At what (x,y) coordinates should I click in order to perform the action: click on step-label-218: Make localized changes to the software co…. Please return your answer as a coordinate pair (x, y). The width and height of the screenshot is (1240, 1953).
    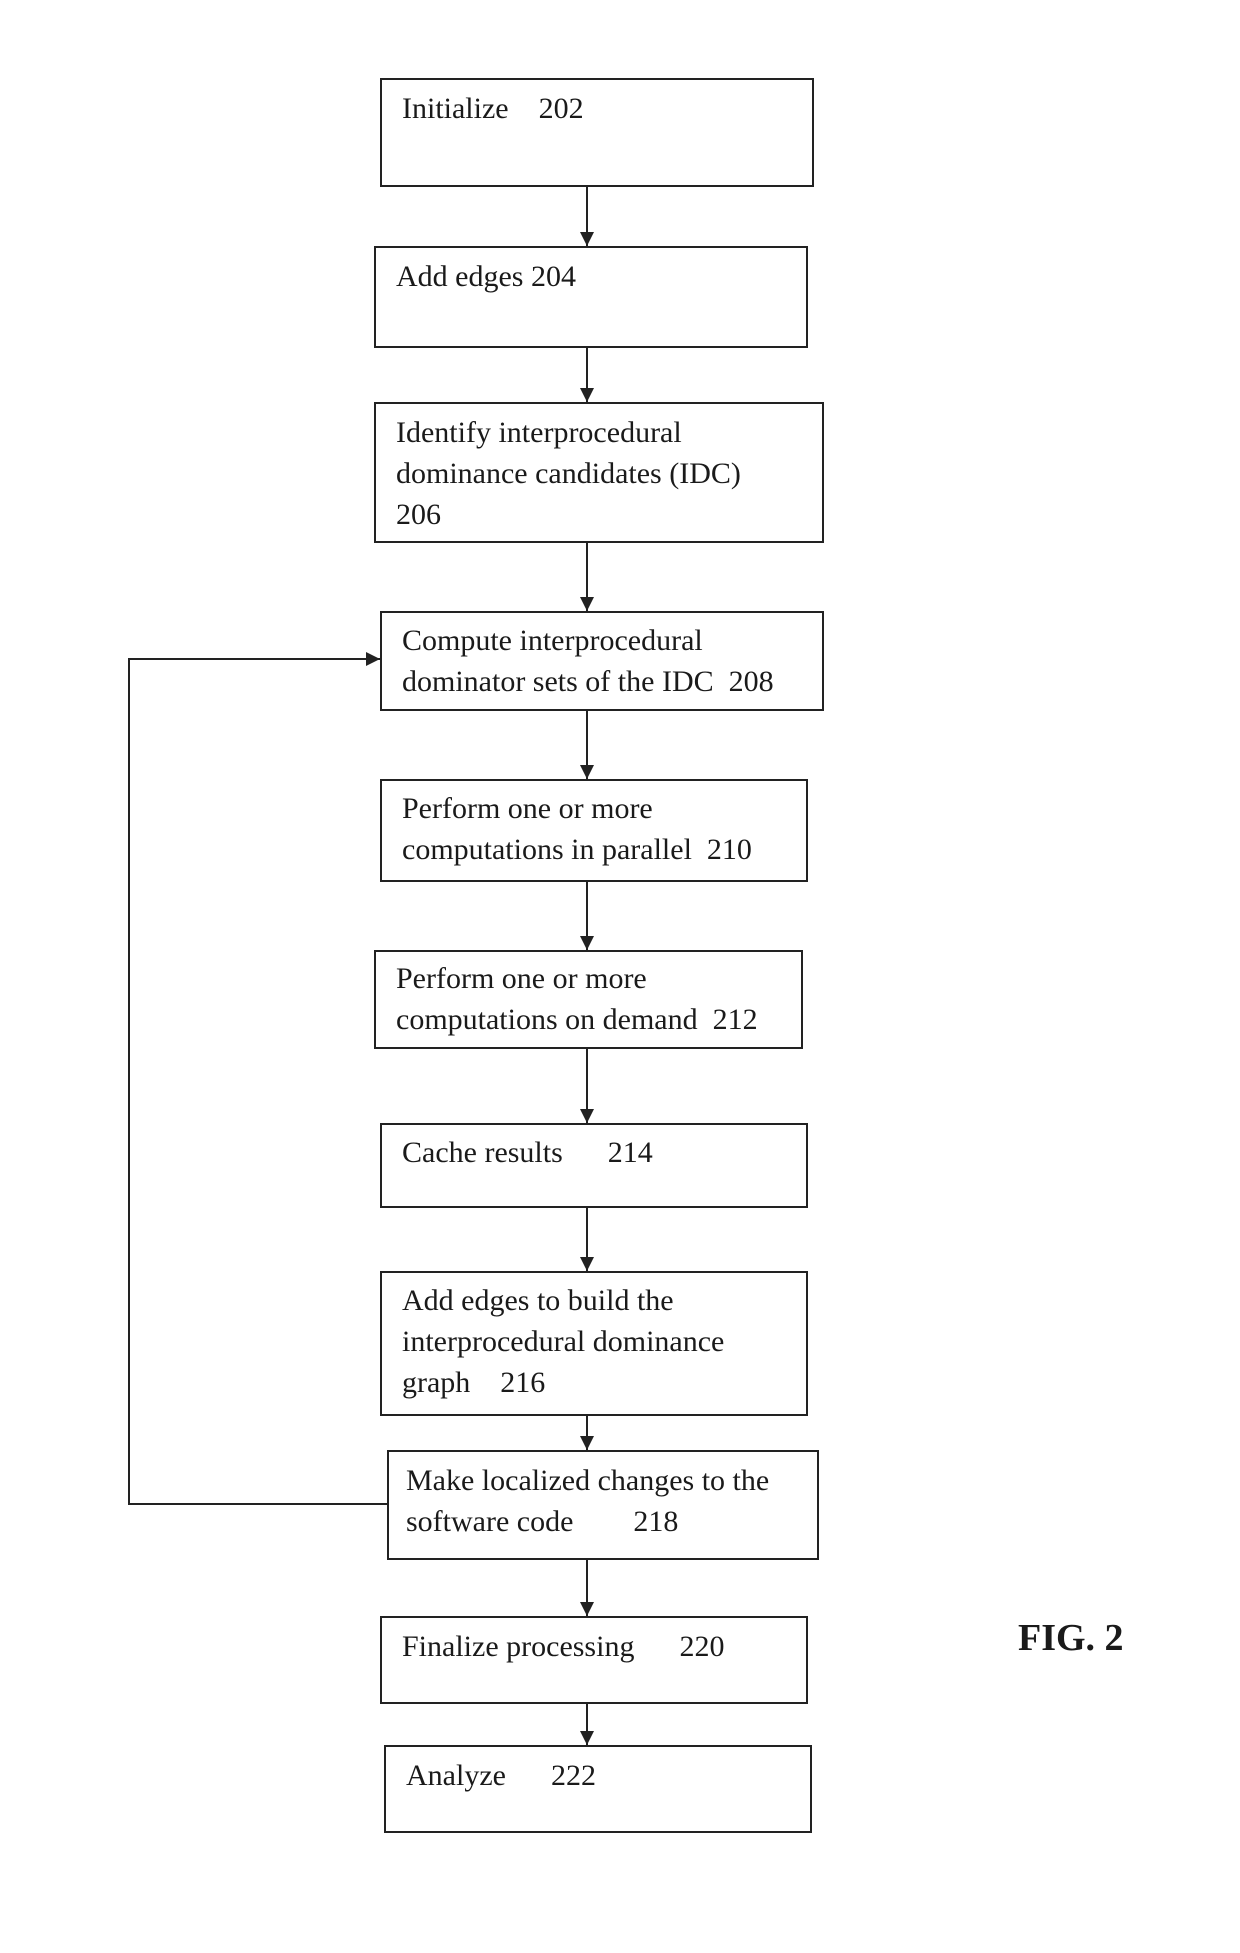
    Looking at the image, I should click on (587, 1501).